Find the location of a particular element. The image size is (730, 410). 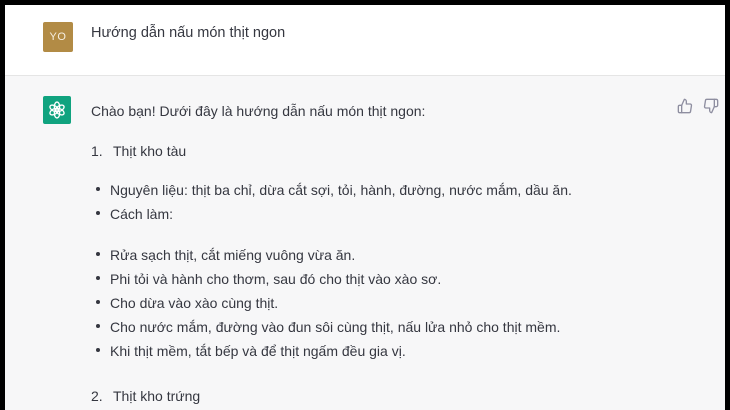

list-item: Cách làm: is located at coordinates (391, 214).